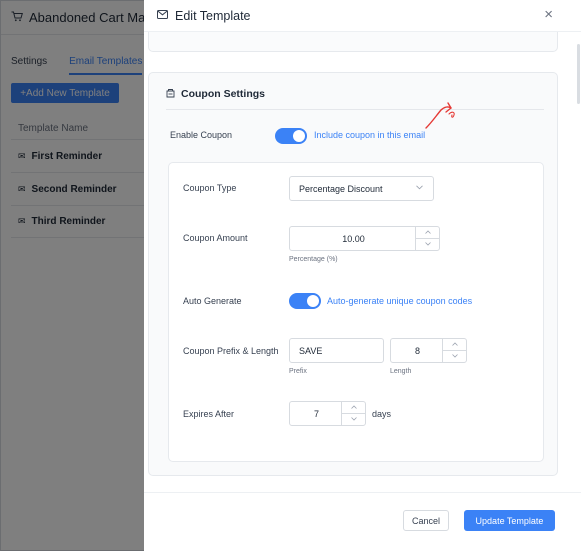 This screenshot has width=581, height=551. Describe the element at coordinates (341, 188) in the screenshot. I see `coupon-type-value: Percentage Discount` at that location.